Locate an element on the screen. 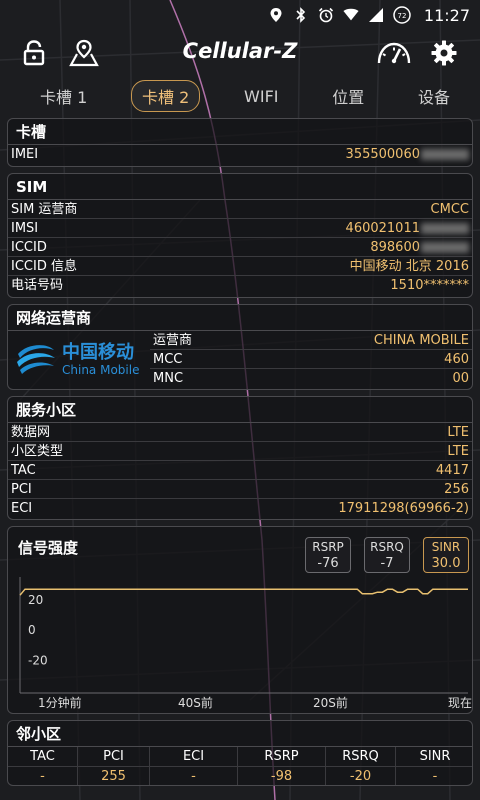 The width and height of the screenshot is (480, 800). row-label: 电话号码 is located at coordinates (37, 285).